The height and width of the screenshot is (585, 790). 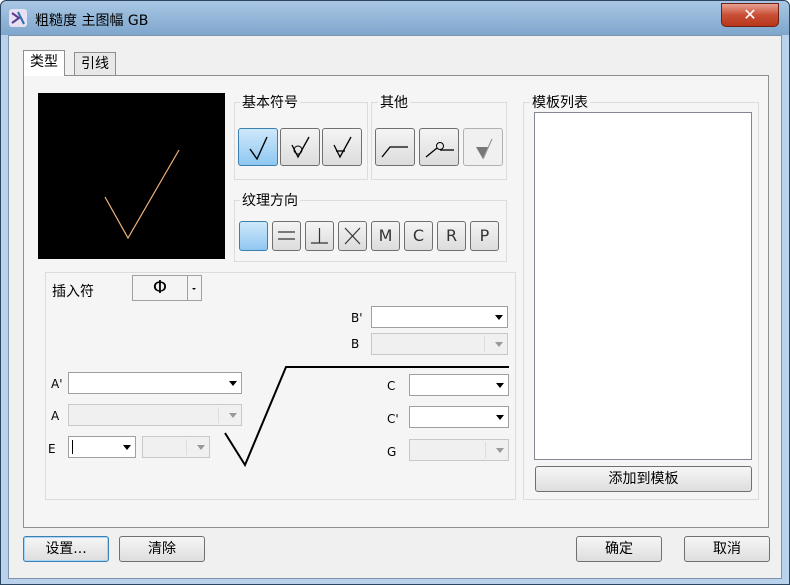 I want to click on check-bar-icon, so click(x=342, y=147).